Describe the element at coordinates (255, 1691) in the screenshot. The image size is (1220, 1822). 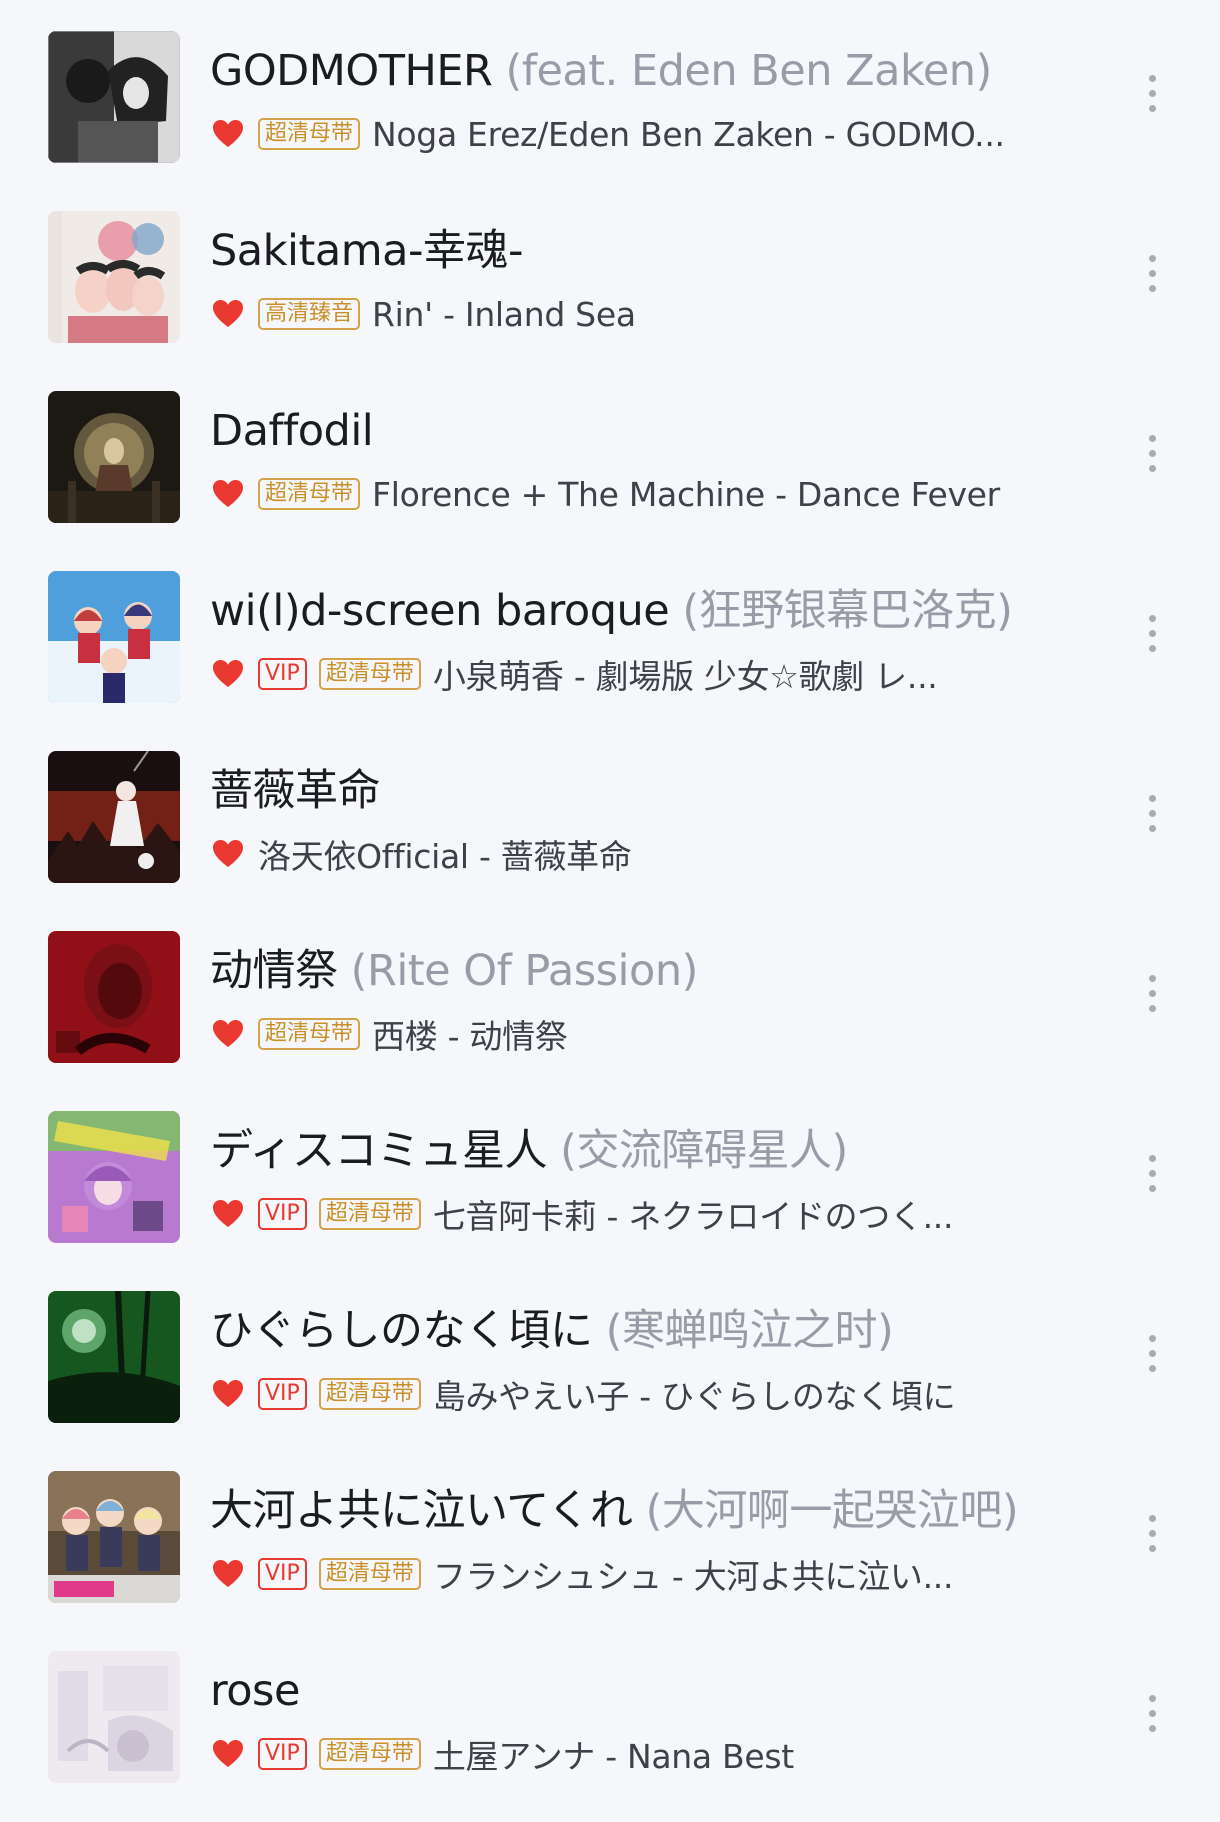
I see `song-title-main: rose` at that location.